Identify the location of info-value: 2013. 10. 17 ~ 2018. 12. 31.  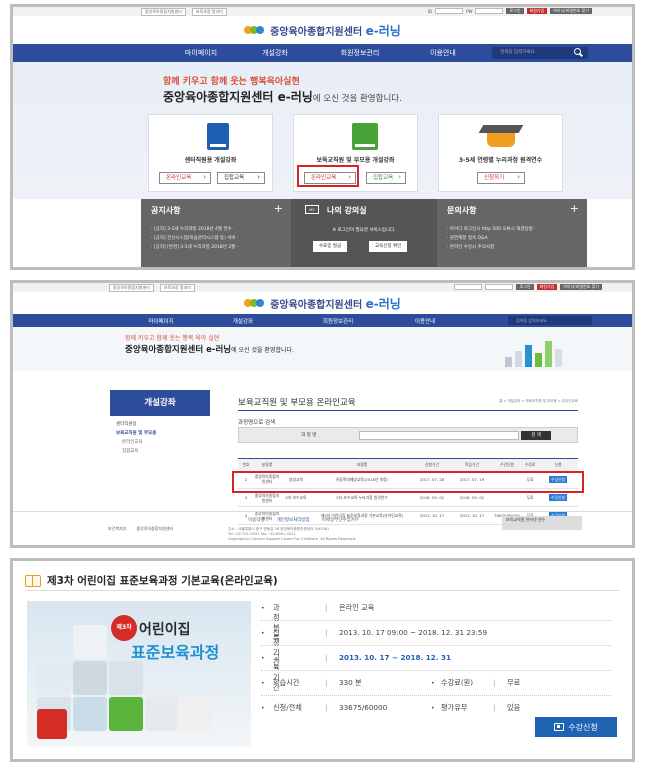
(395, 657).